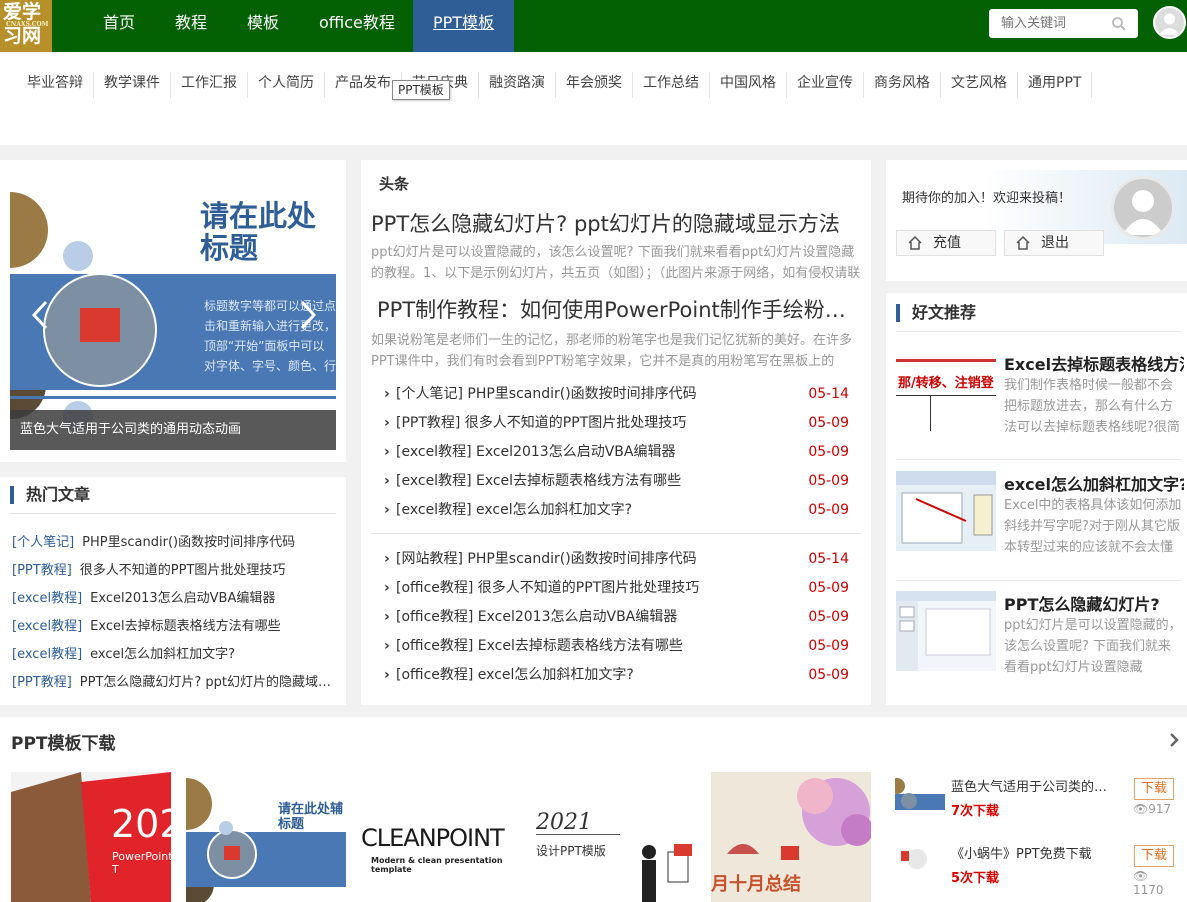  What do you see at coordinates (173, 430) in the screenshot?
I see `slide-caption: 蓝色大气适用于公司类的通用动态动画` at bounding box center [173, 430].